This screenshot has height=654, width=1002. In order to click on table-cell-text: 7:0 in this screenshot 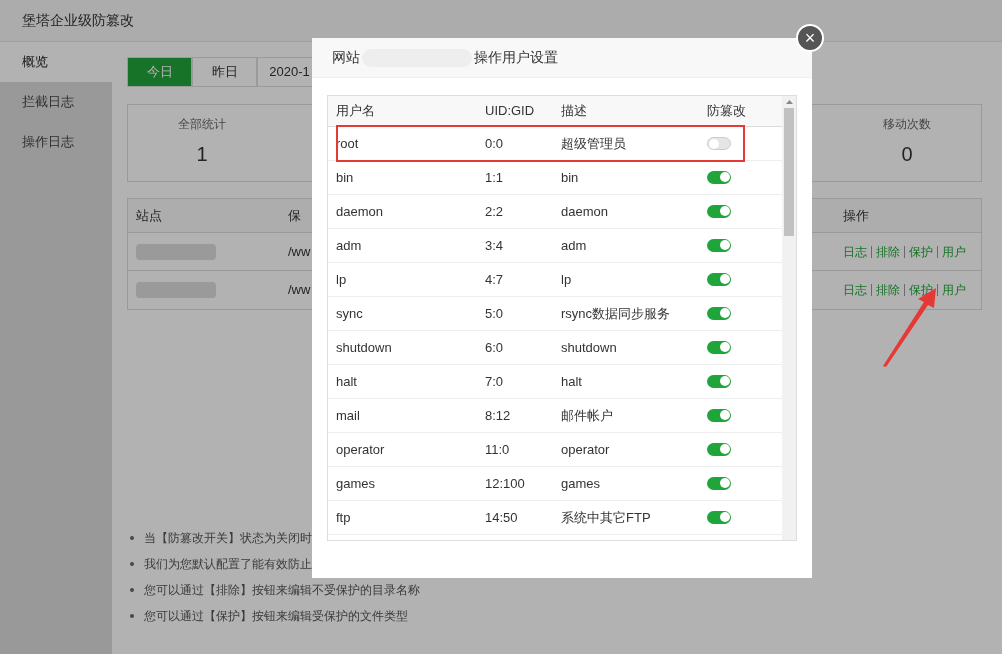, I will do `click(495, 381)`.